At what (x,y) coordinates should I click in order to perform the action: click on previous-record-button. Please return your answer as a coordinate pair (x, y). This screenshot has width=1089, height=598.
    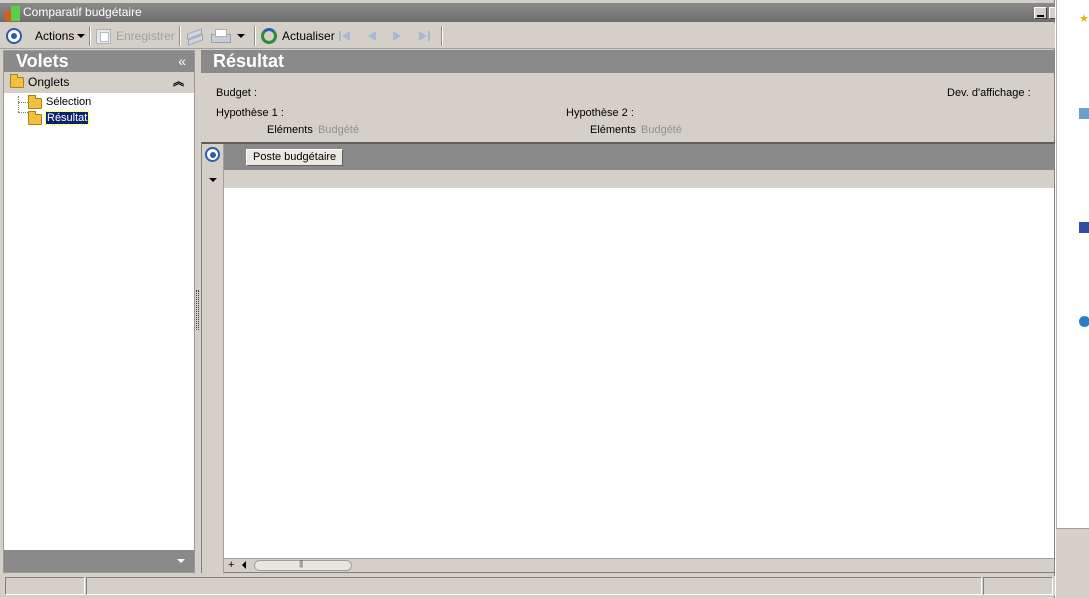
    Looking at the image, I should click on (372, 36).